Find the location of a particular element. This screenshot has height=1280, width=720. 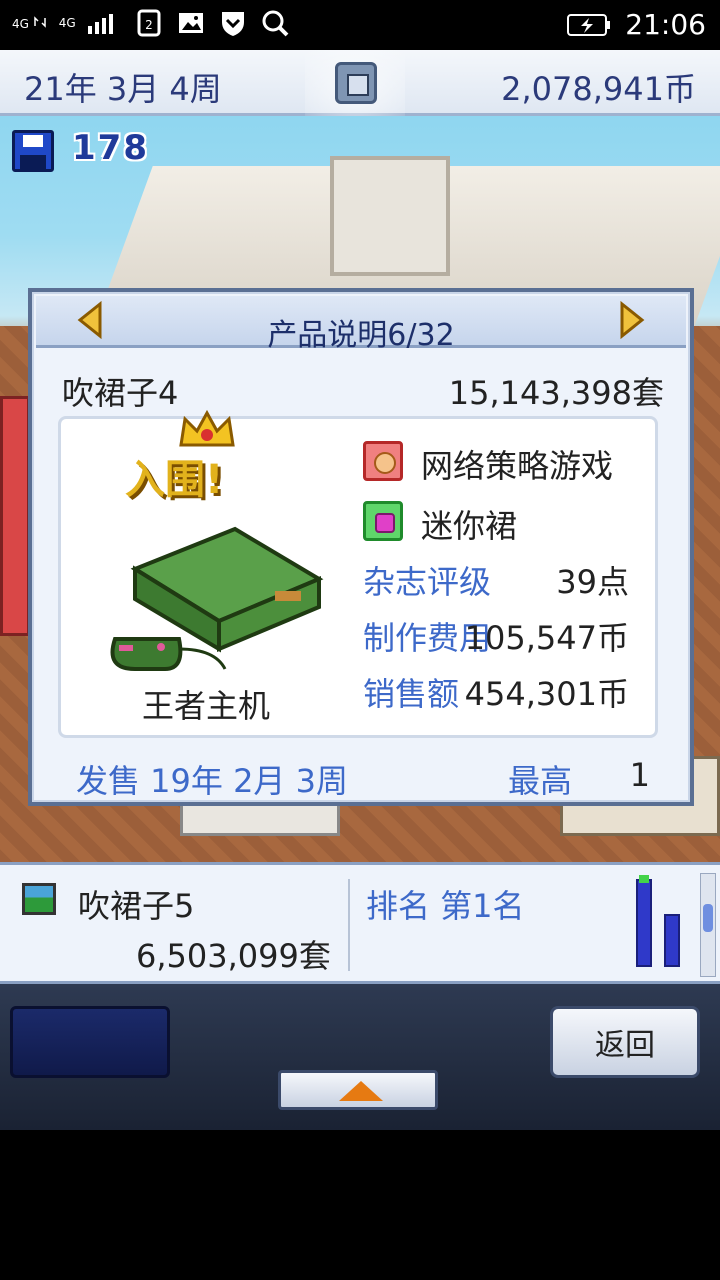

bottom-controls: 返回 is located at coordinates (360, 1057).